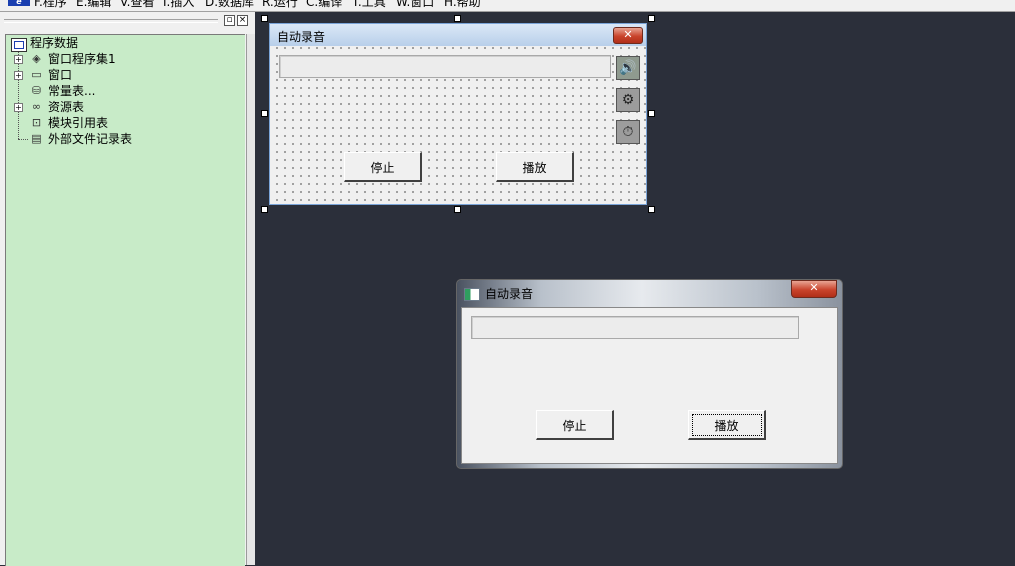  I want to click on selection-tool-icon: ⚙, so click(628, 100).